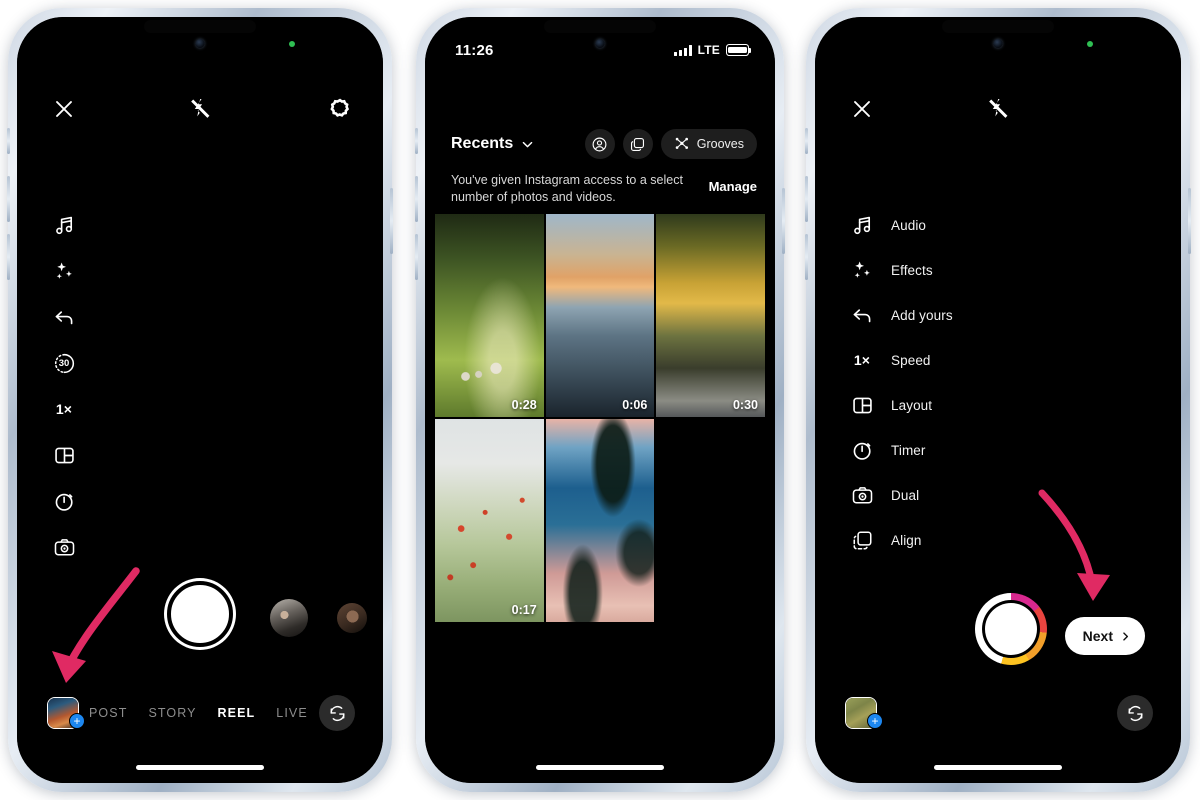 The height and width of the screenshot is (800, 1200). I want to click on mode-live: LIVE, so click(292, 713).